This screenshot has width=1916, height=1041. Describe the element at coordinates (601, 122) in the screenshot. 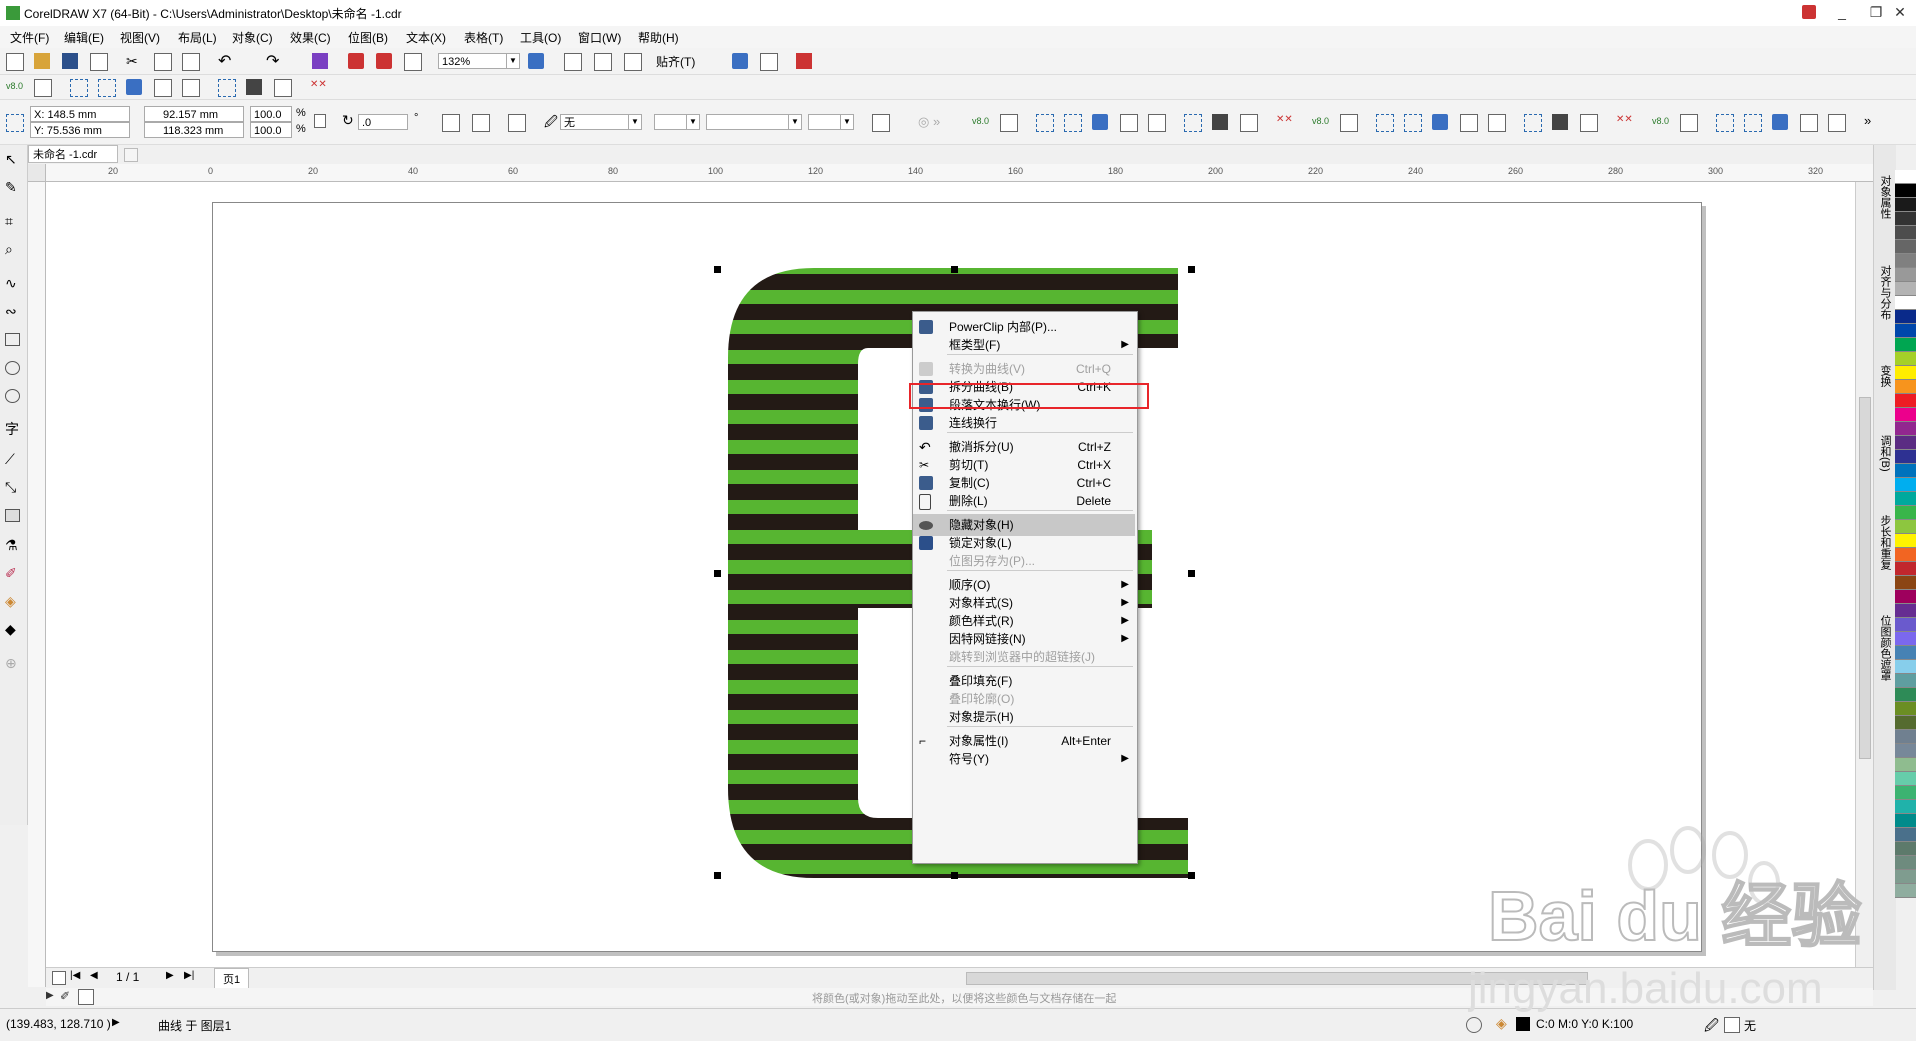

I see `fill-select: 无 ▼` at that location.